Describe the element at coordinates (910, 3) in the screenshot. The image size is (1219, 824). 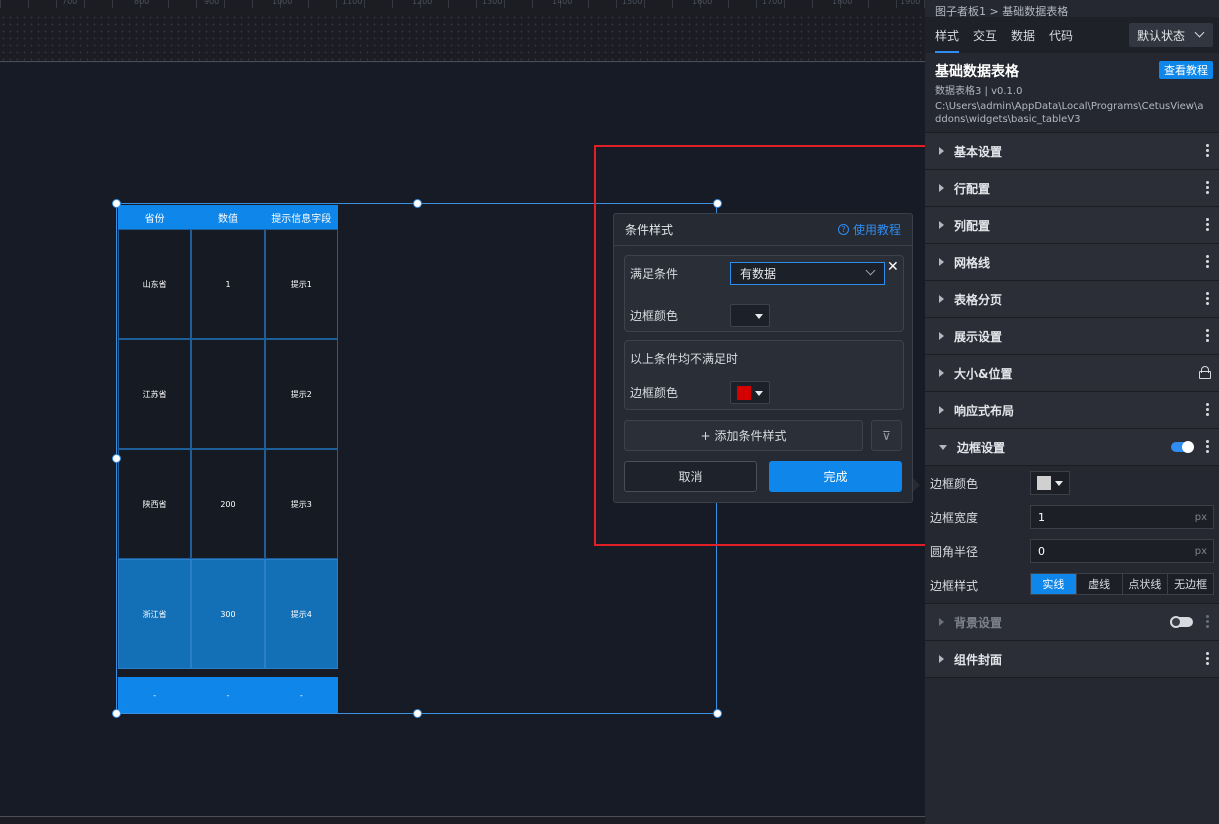
I see `ruler-label: 1900` at that location.